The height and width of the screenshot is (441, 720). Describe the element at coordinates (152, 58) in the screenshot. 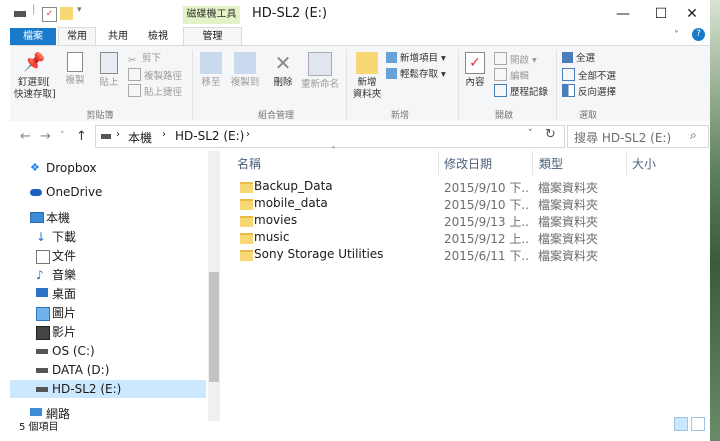

I see `cut-label: 剪下` at that location.